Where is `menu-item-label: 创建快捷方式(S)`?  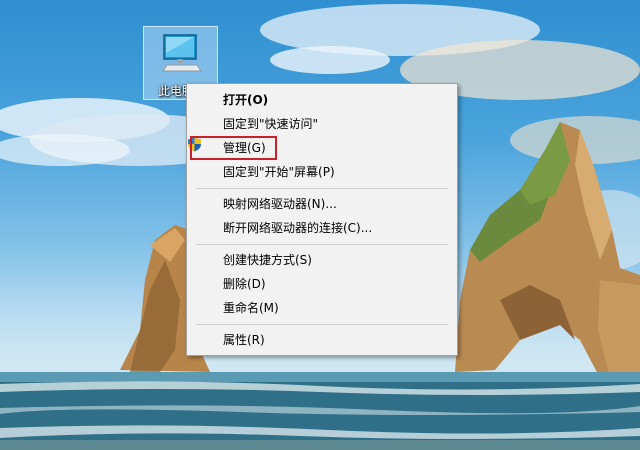
menu-item-label: 创建快捷方式(S) is located at coordinates (267, 260).